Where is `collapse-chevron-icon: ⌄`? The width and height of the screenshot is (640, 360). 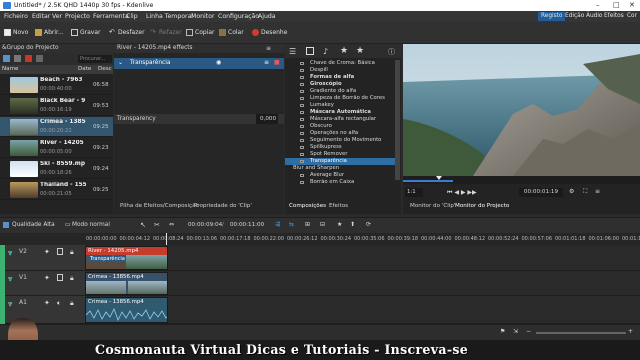 collapse-chevron-icon: ⌄ is located at coordinates (120, 62).